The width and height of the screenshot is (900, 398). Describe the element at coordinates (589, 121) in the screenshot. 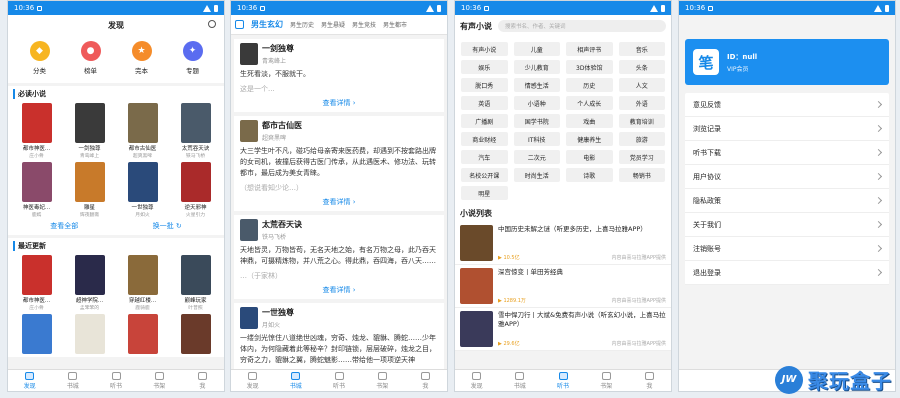

I see `tag-item: 戏曲` at that location.